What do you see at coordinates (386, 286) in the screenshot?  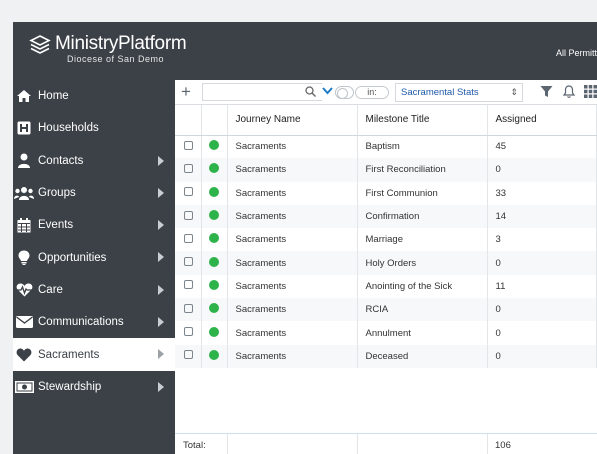 I see `table-row: Sacraments Anointing of the Sick 11` at bounding box center [386, 286].